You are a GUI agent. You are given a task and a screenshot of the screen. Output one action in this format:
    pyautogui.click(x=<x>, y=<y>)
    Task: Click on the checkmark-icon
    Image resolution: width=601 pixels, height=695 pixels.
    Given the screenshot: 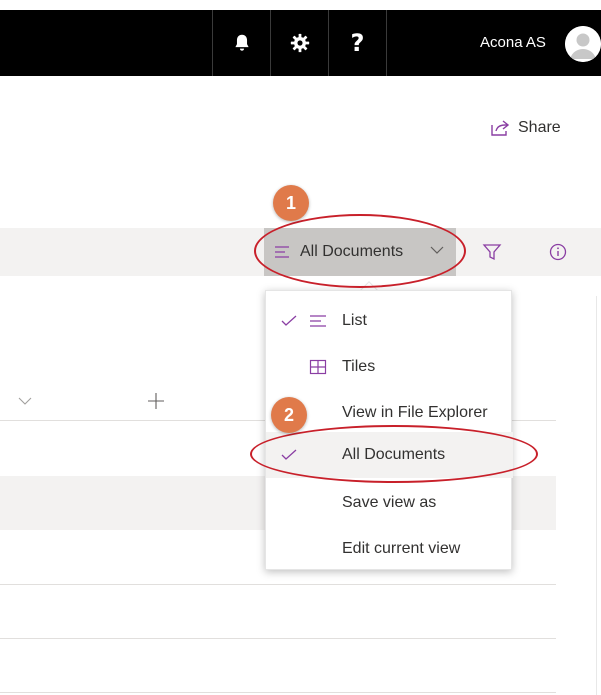 What is the action you would take?
    pyautogui.click(x=289, y=320)
    